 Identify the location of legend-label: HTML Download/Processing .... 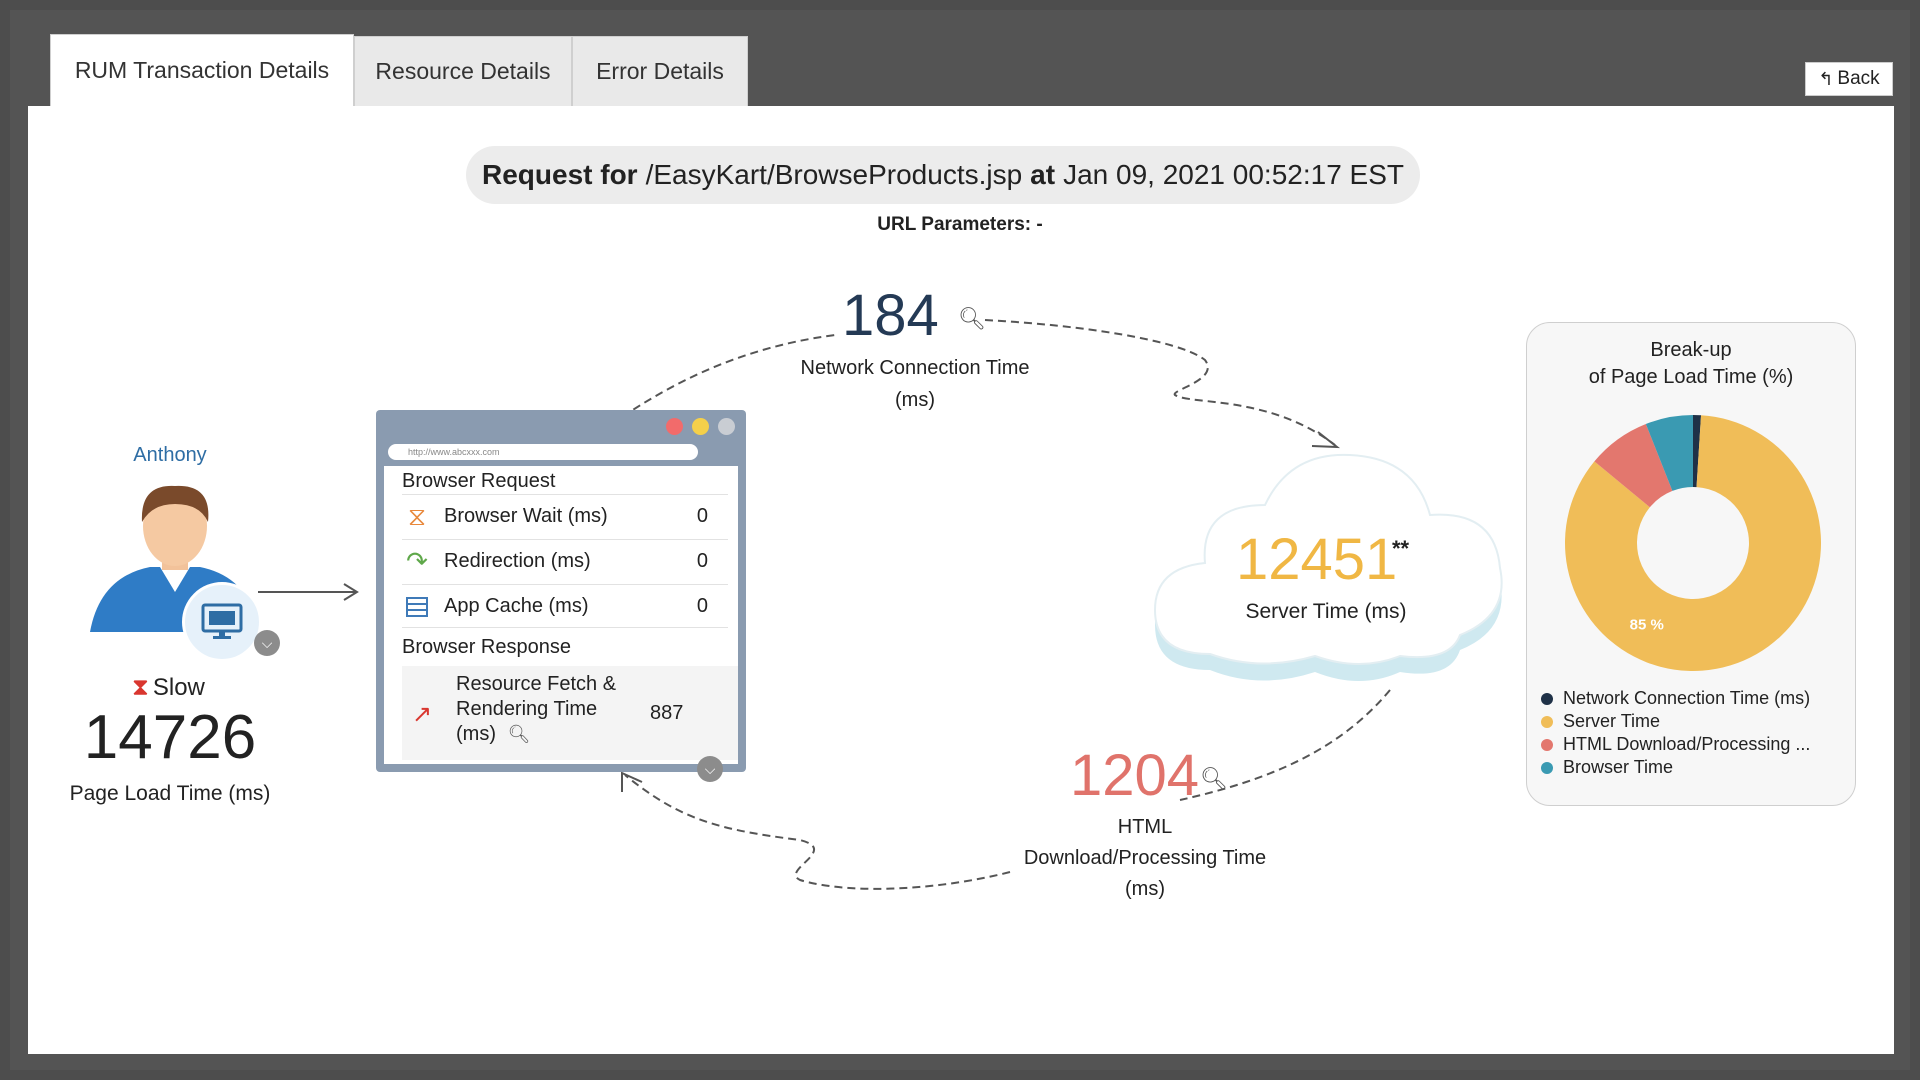
(1687, 744).